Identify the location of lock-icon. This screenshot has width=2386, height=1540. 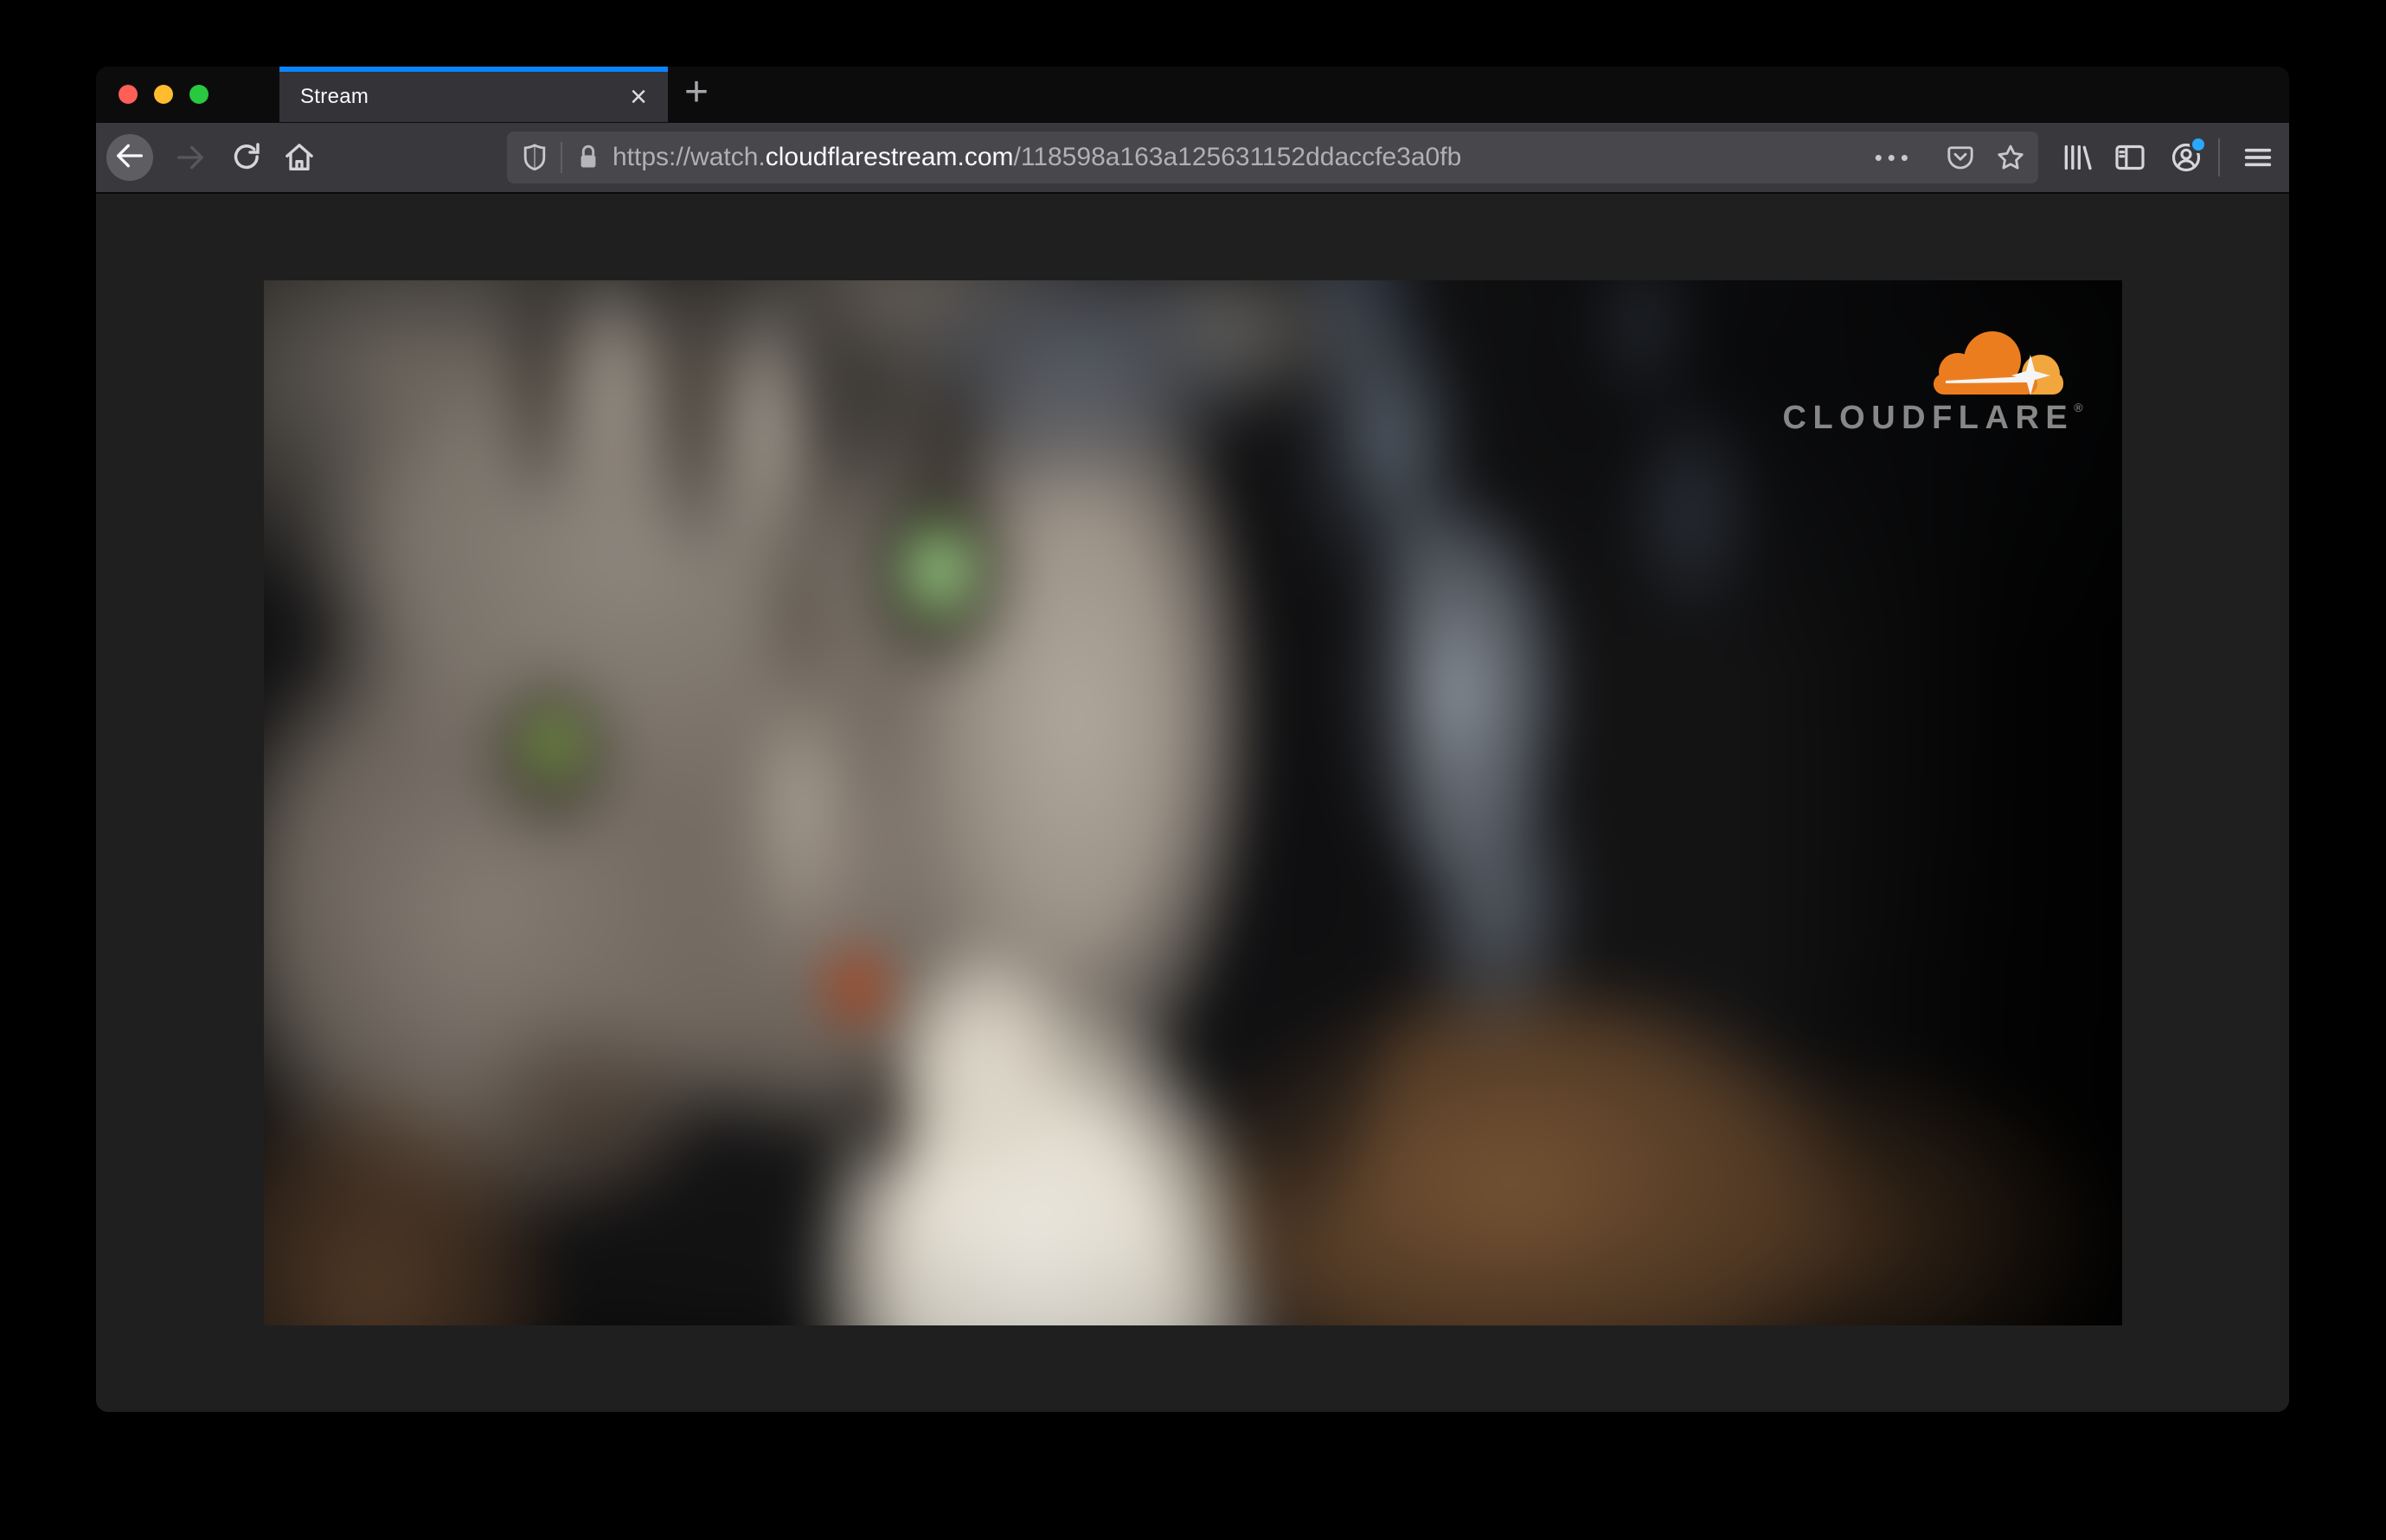
(588, 157).